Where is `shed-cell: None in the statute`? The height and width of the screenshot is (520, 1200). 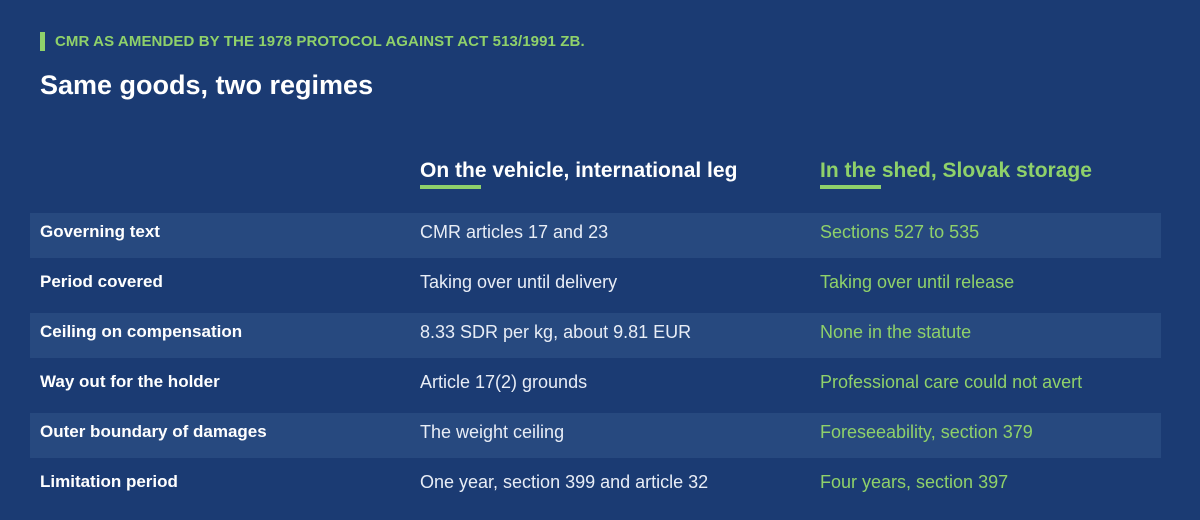 shed-cell: None in the statute is located at coordinates (896, 332).